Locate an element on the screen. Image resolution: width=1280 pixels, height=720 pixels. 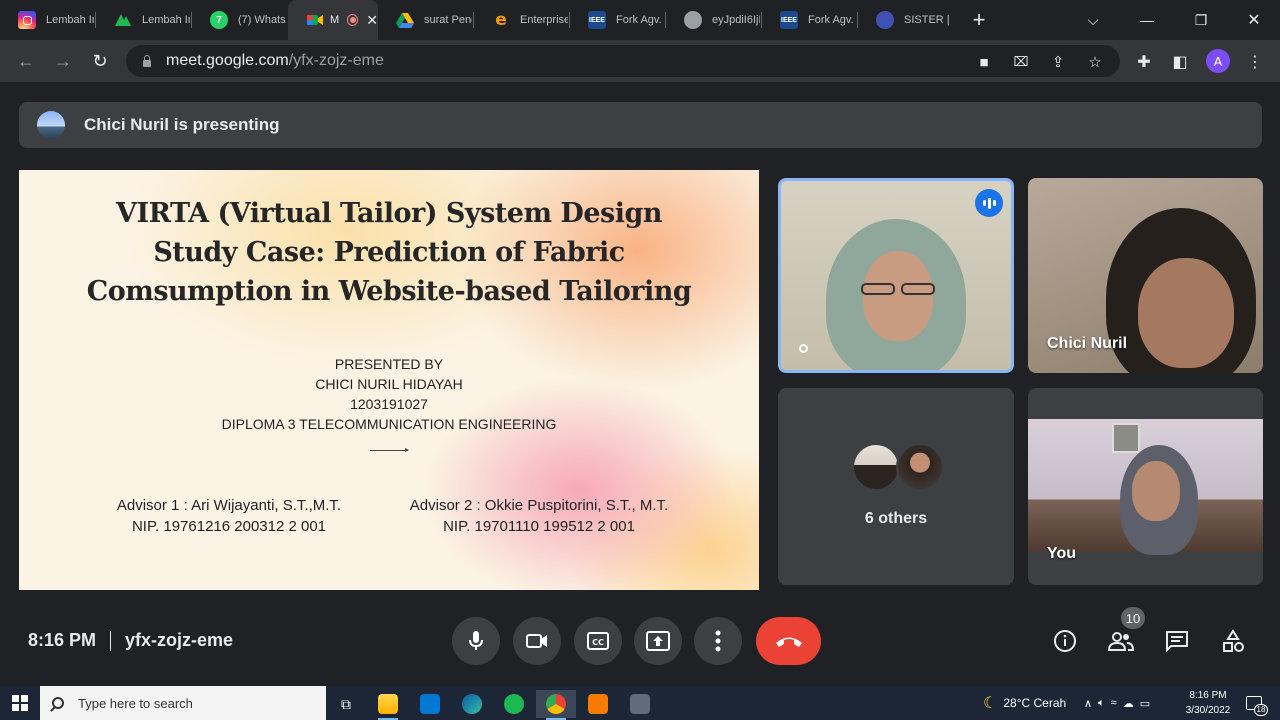
reload-button: ↻ is located at coordinates (100, 61).